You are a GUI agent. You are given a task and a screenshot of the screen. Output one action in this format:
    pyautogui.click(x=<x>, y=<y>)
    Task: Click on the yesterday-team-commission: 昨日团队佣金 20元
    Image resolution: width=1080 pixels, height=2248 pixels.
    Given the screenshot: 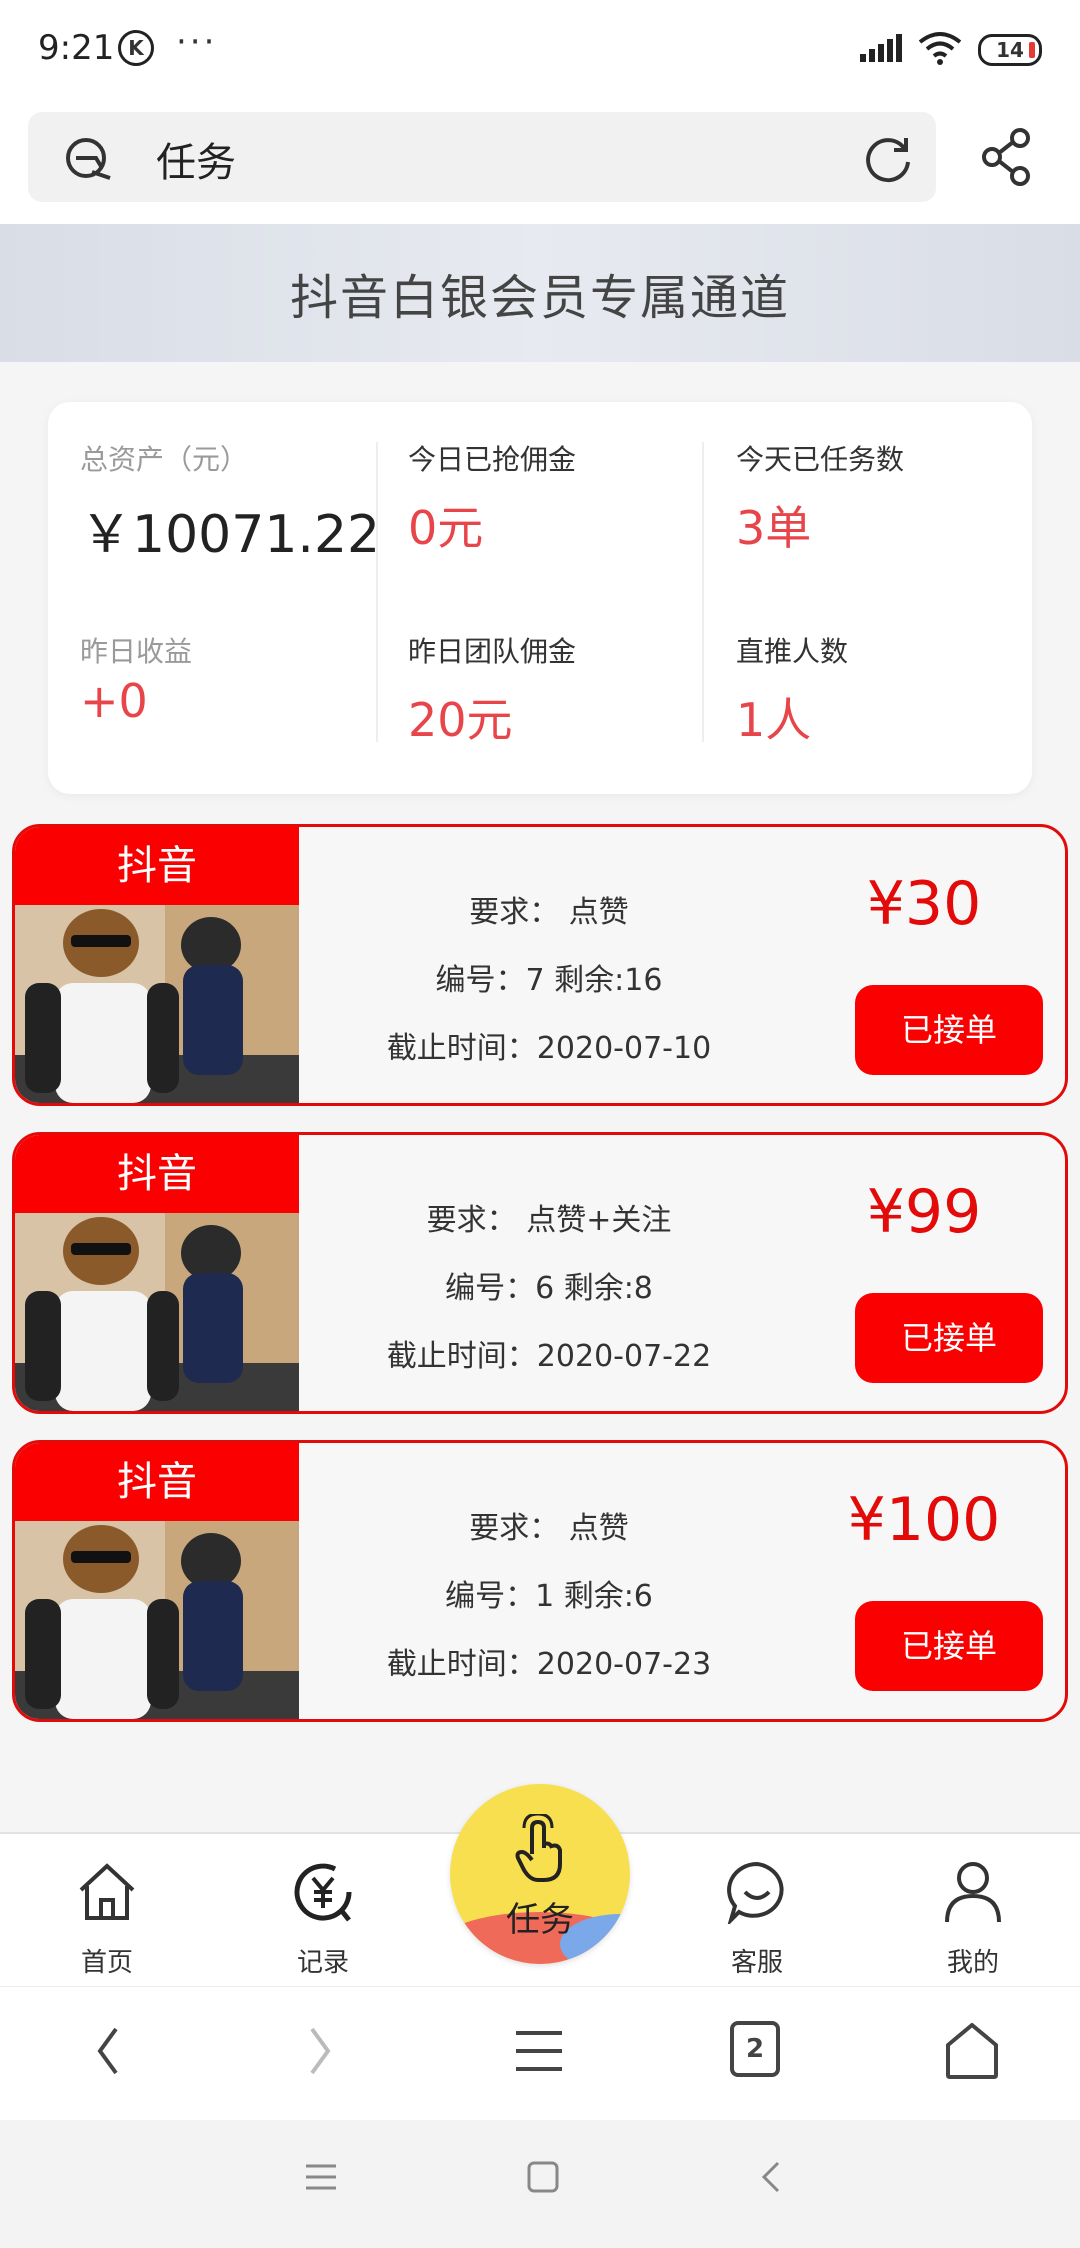 What is the action you would take?
    pyautogui.click(x=492, y=690)
    